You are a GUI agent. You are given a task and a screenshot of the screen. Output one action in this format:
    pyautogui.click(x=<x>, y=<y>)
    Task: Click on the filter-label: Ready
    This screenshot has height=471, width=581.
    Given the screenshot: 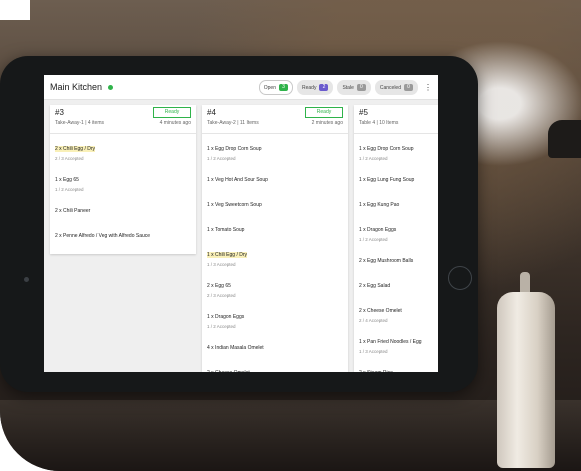 What is the action you would take?
    pyautogui.click(x=309, y=87)
    